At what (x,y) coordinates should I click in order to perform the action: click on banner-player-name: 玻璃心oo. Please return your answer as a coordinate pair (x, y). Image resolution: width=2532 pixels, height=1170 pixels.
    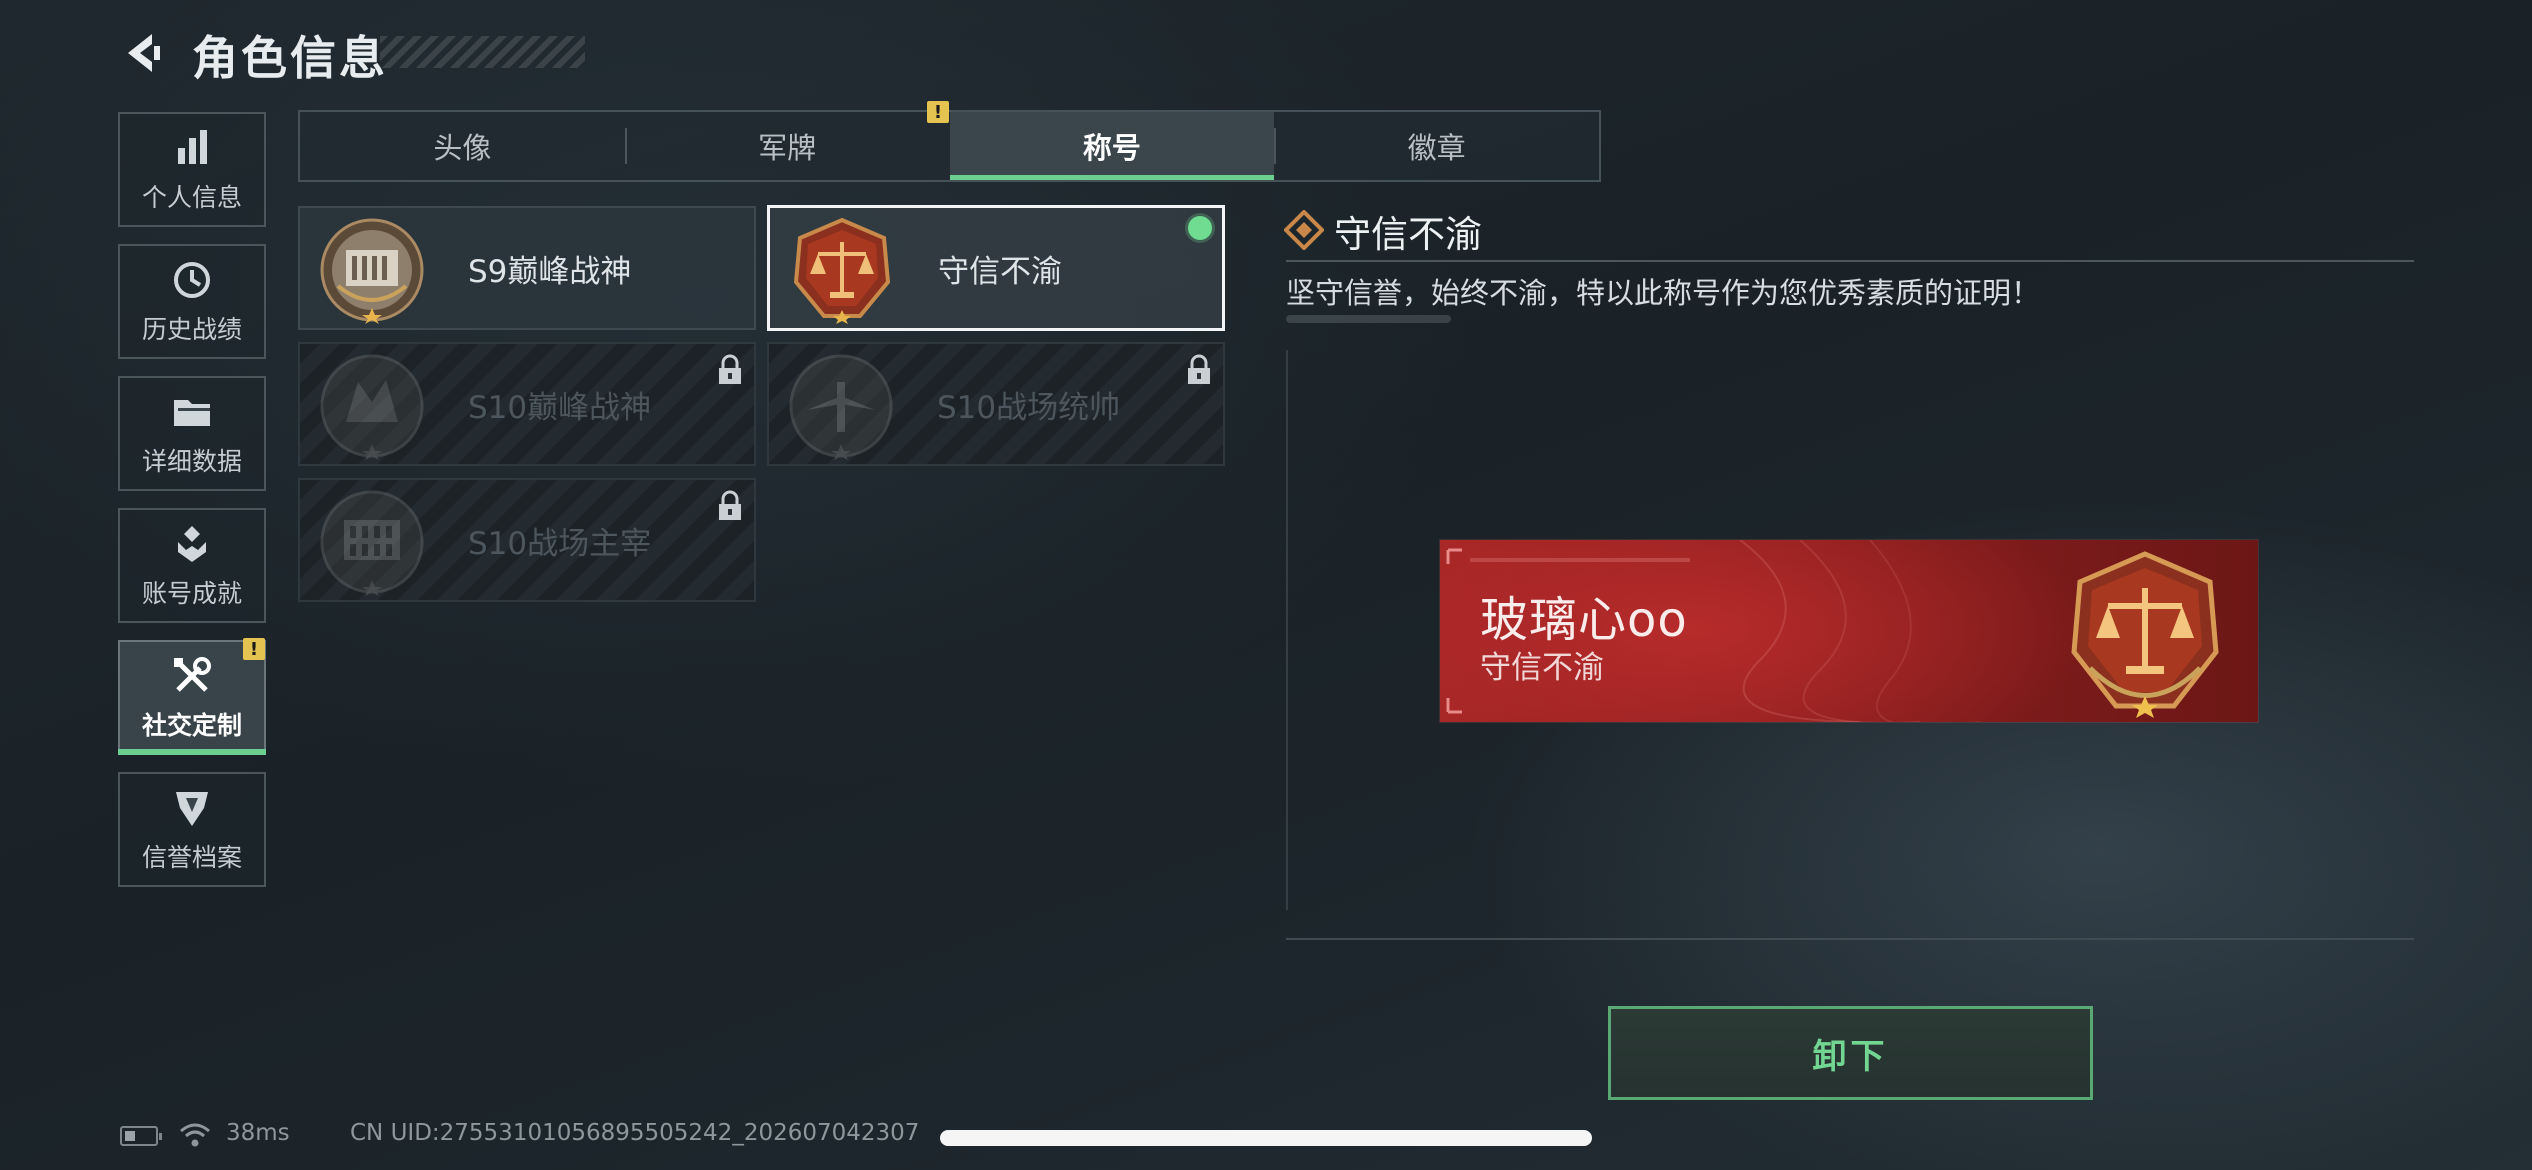
    Looking at the image, I should click on (1584, 620).